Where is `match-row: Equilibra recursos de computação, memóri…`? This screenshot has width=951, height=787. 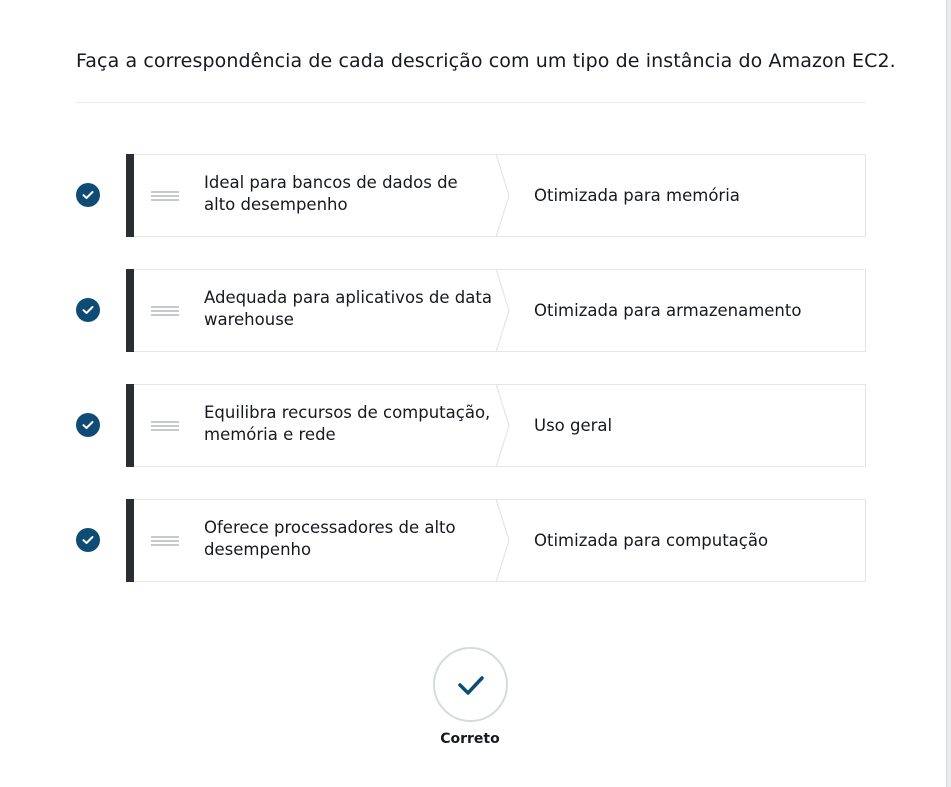 match-row: Equilibra recursos de computação, memóri… is located at coordinates (471, 425).